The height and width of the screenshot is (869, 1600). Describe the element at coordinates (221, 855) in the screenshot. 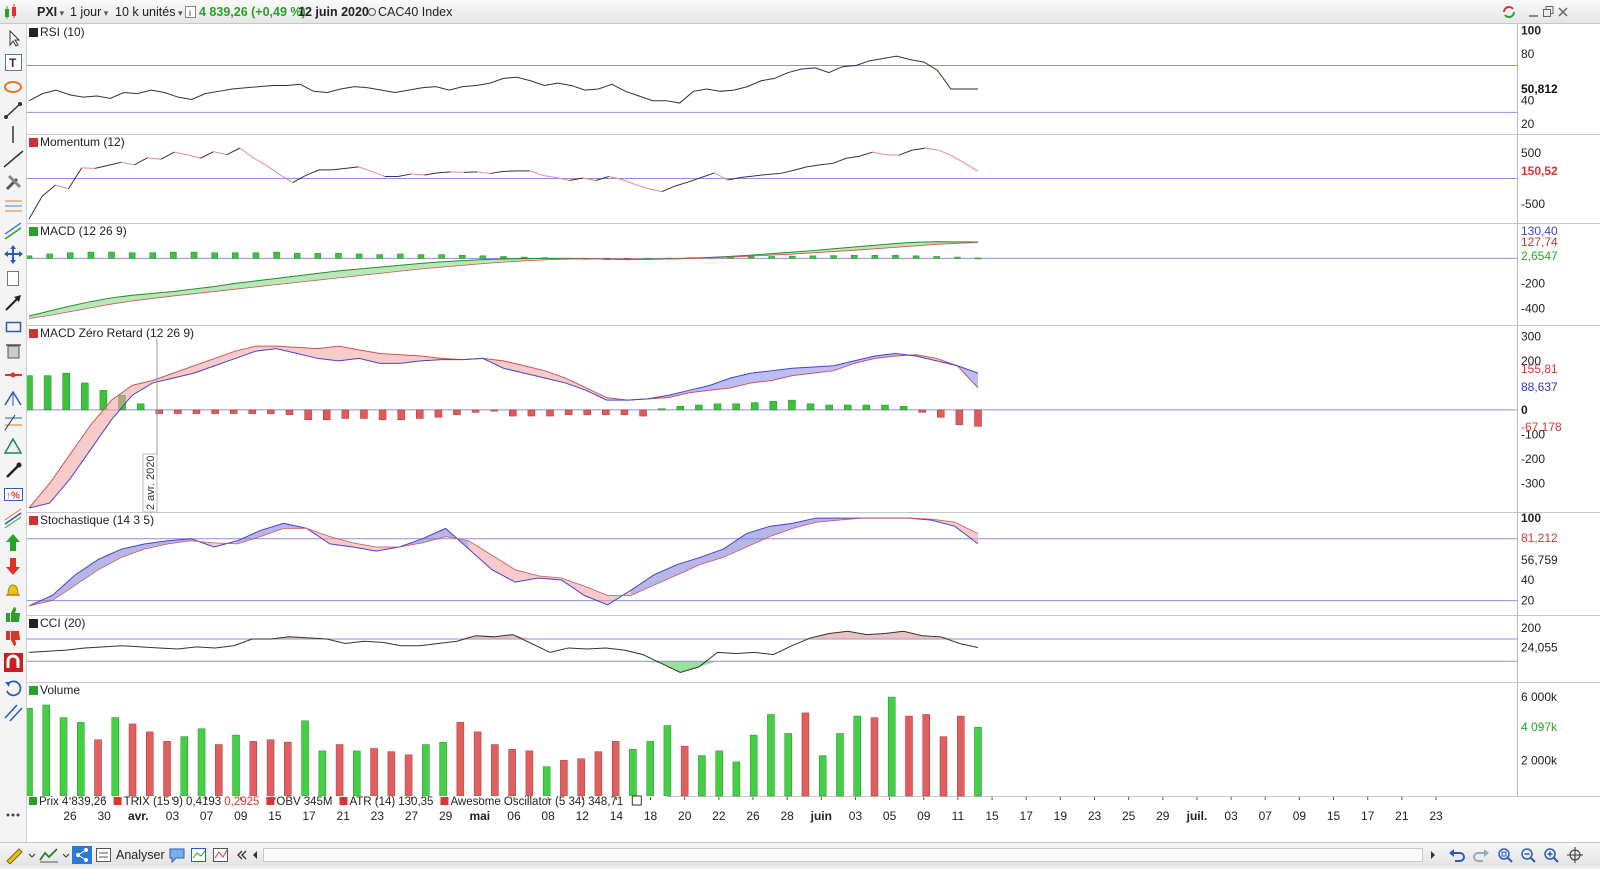

I see `indicator-icon` at that location.